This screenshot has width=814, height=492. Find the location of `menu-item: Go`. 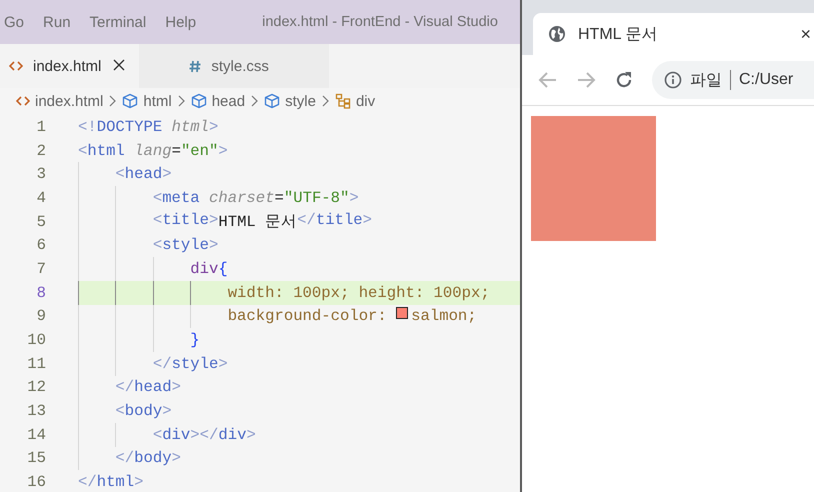

menu-item: Go is located at coordinates (19, 22).